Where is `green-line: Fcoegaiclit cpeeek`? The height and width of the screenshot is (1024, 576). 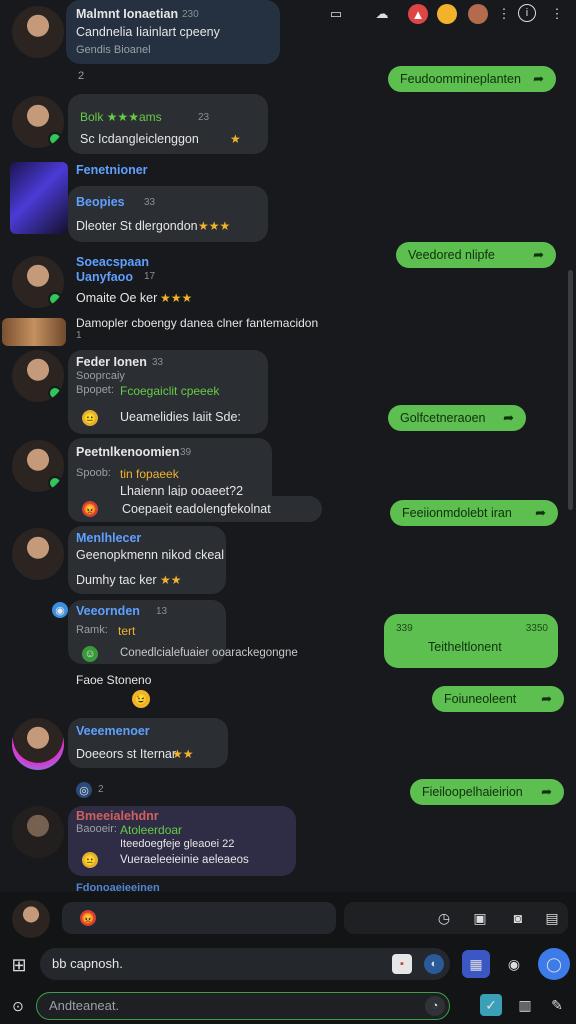 green-line: Fcoegaiclit cpeeek is located at coordinates (170, 391).